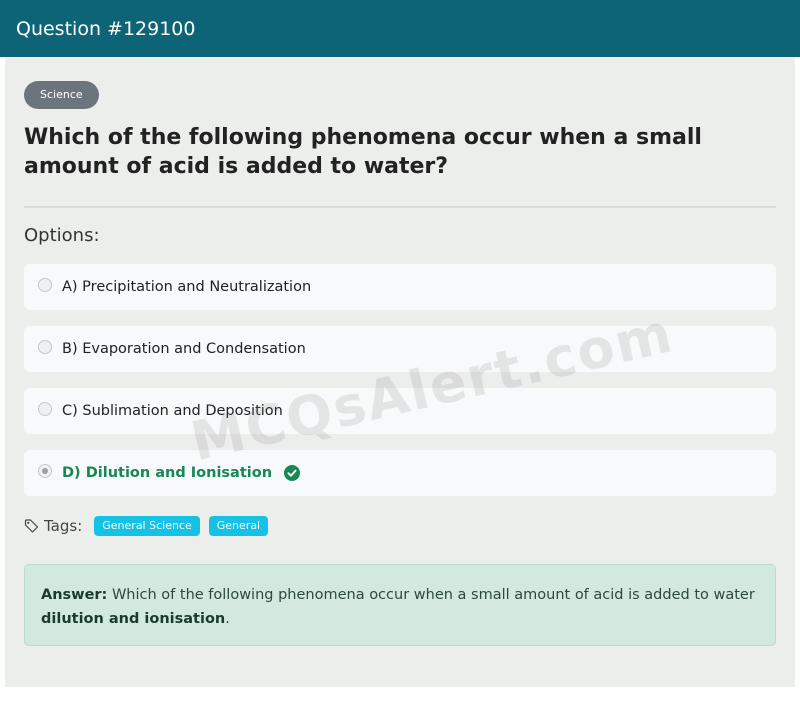  Describe the element at coordinates (133, 619) in the screenshot. I see `answer-value: dilution and ionisation` at that location.